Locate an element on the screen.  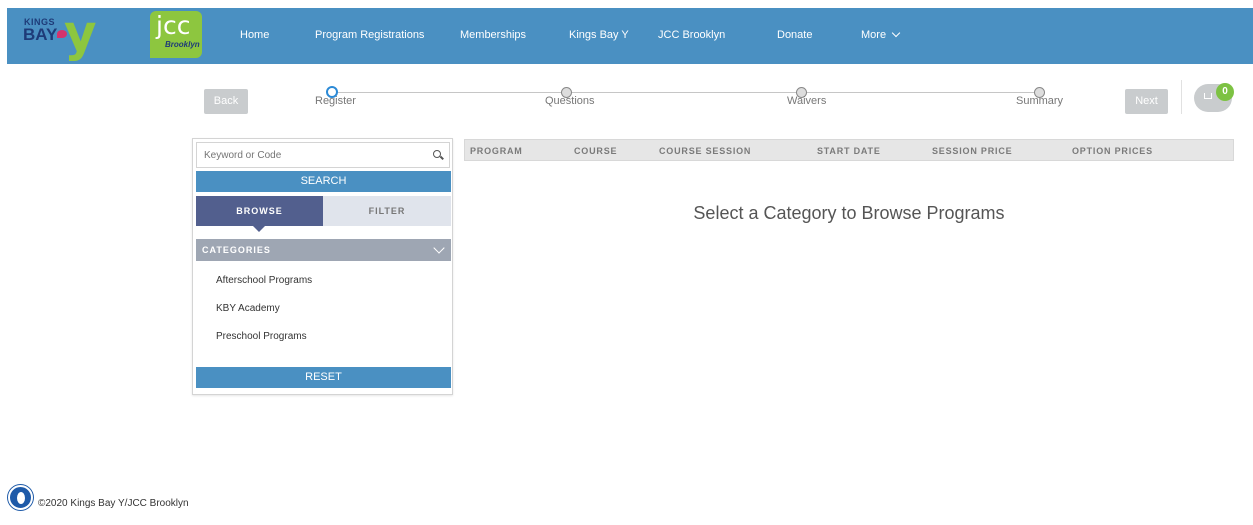
cart-count-badge: 0 is located at coordinates (1225, 92).